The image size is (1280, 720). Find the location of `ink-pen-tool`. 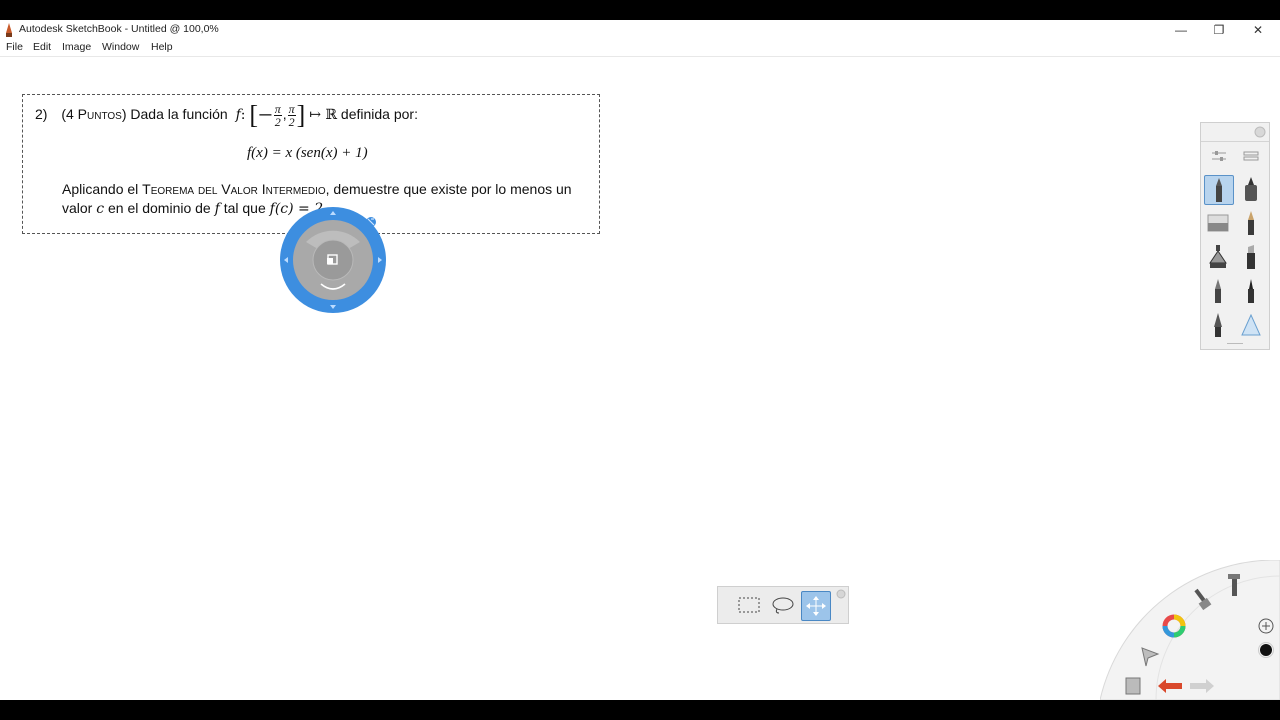

ink-pen-tool is located at coordinates (1218, 325).